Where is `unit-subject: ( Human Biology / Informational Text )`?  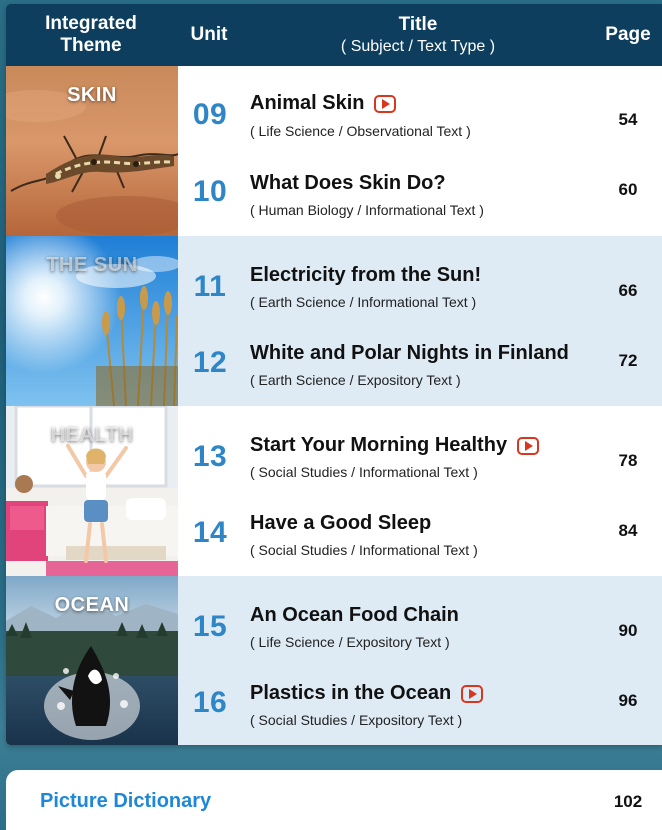
unit-subject: ( Human Biology / Informational Text ) is located at coordinates (367, 210).